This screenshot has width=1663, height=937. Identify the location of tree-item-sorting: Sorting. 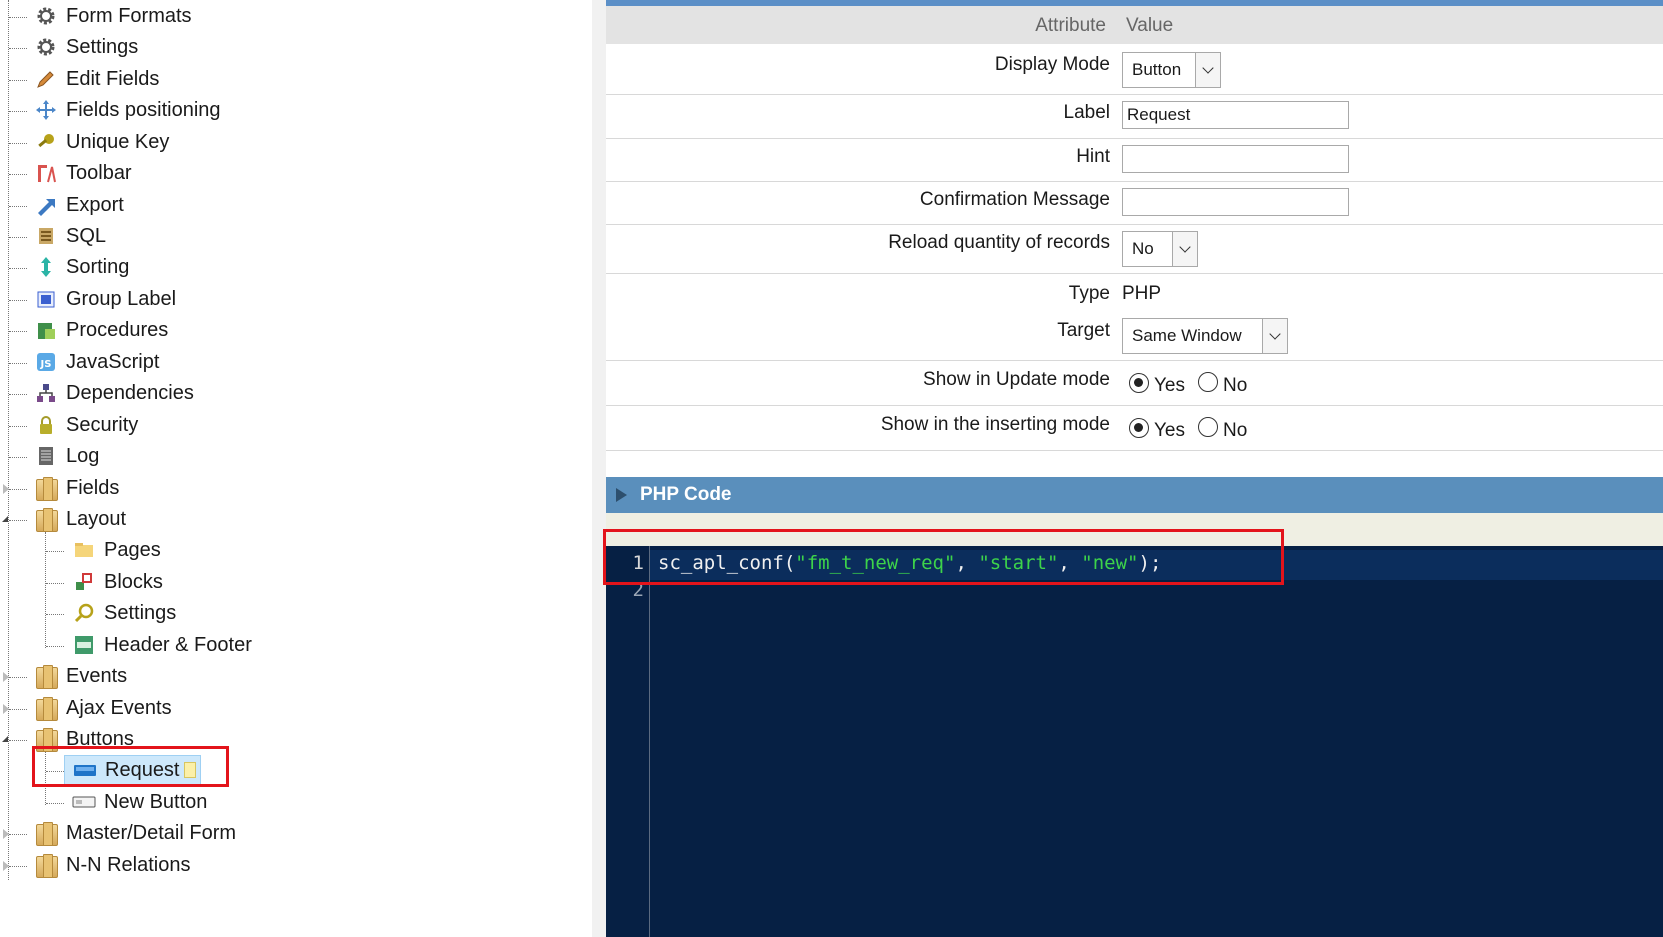
(81, 267).